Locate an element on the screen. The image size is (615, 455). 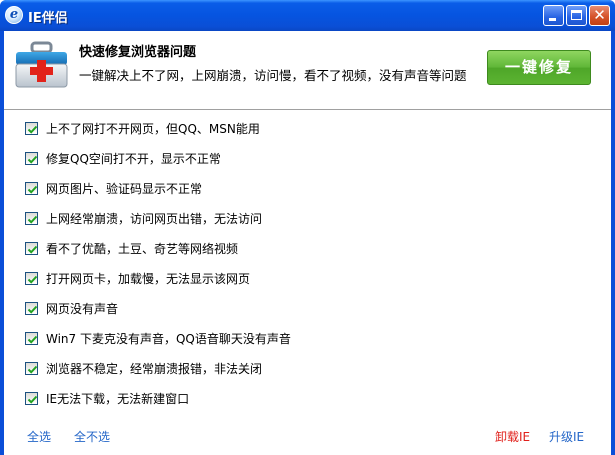
list-item: 浏览器不稳定，经常崩溃报错，非法关闭 is located at coordinates (143, 368).